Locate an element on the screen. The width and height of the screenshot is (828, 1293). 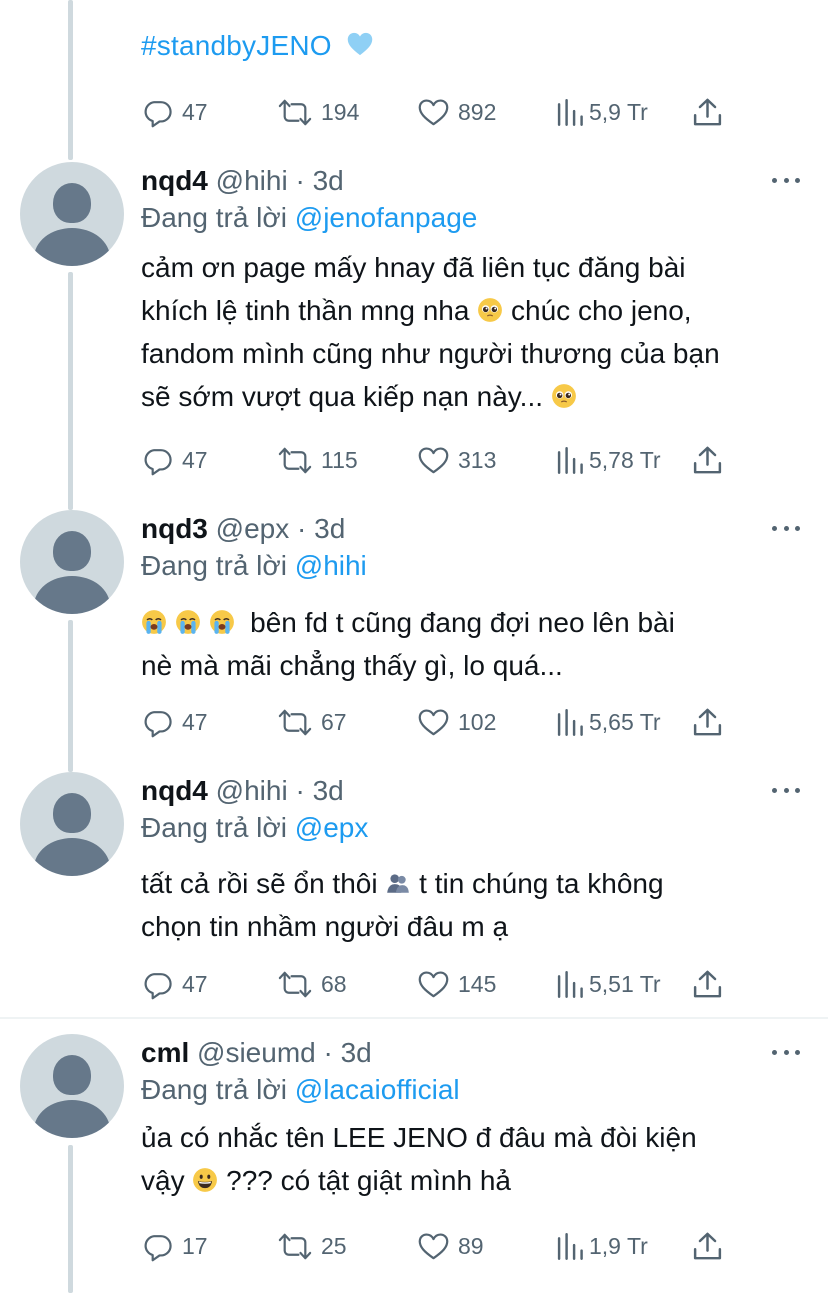
replying-to: Đang trả lời @hihi is located at coordinates (254, 566).